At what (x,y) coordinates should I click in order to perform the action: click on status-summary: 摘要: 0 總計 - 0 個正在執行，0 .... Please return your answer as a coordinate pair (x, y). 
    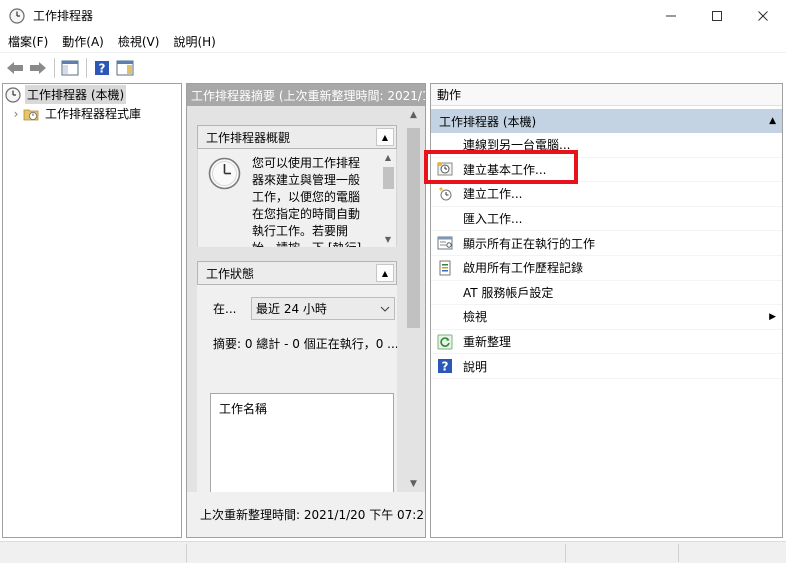
    Looking at the image, I should click on (305, 344).